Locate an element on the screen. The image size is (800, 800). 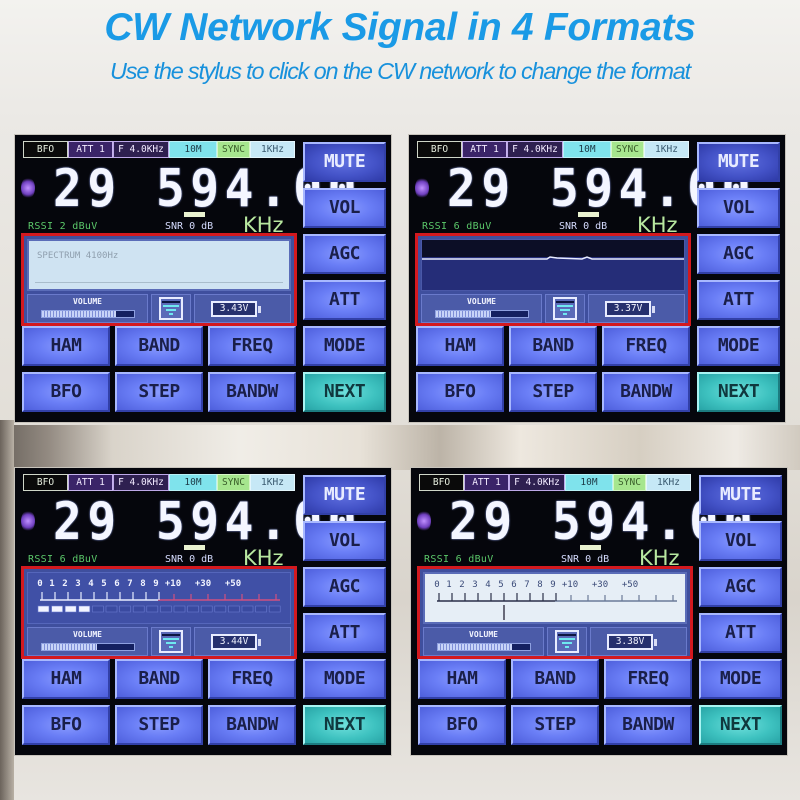
battery-voltage: 3.37V is located at coordinates (628, 309).